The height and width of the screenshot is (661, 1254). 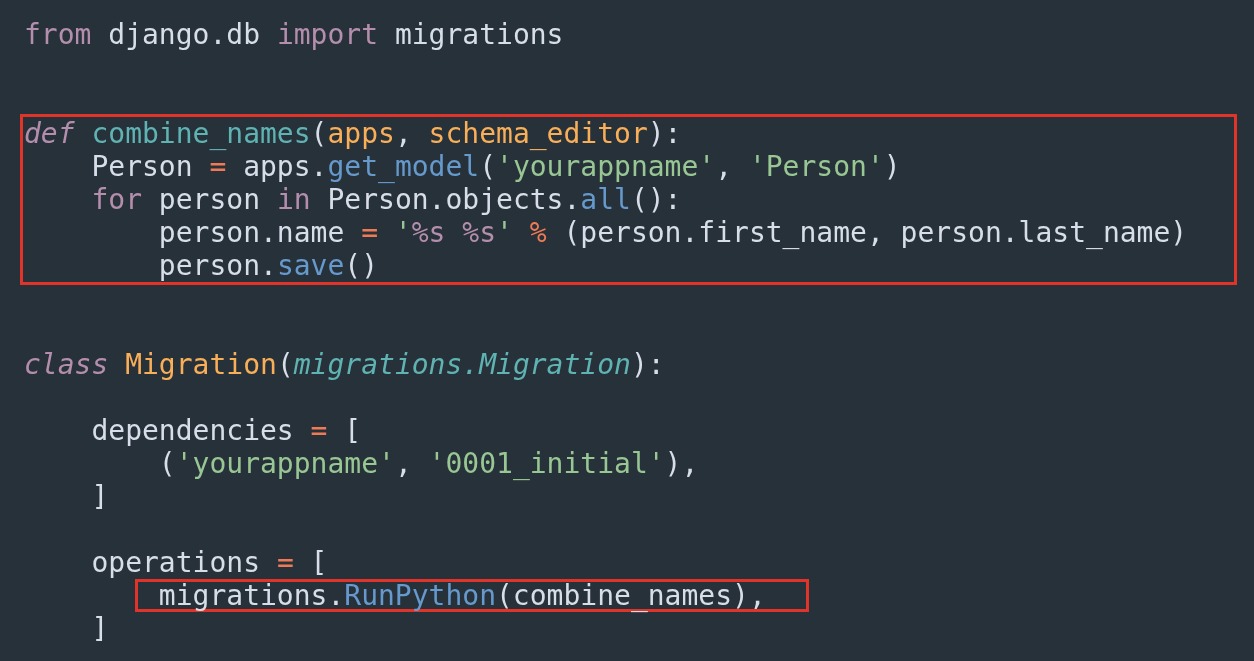 What do you see at coordinates (293, 34) in the screenshot?
I see `code-line: from django.db import migrations` at bounding box center [293, 34].